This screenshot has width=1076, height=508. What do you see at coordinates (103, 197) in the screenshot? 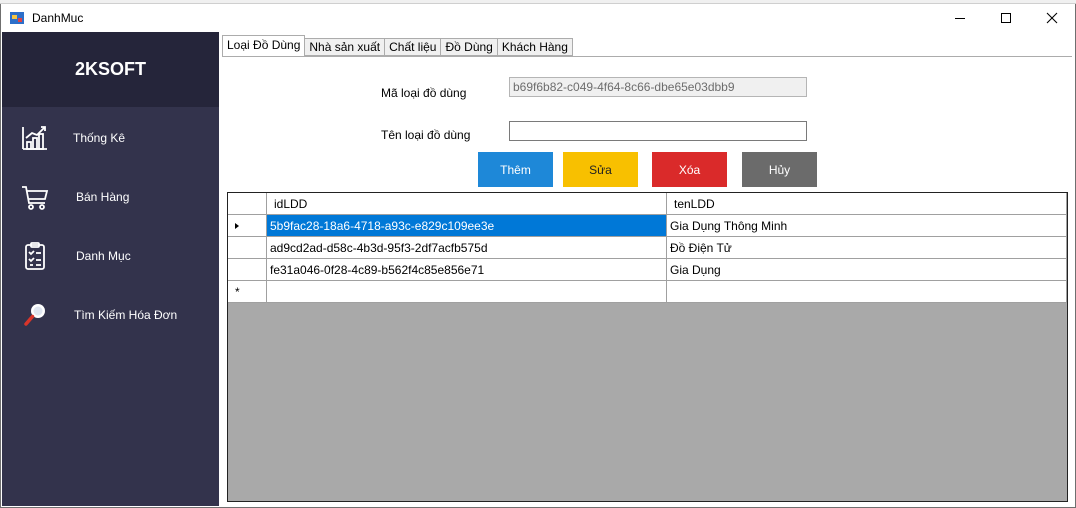
I see `sidebar-item-label: Bán Hàng` at bounding box center [103, 197].